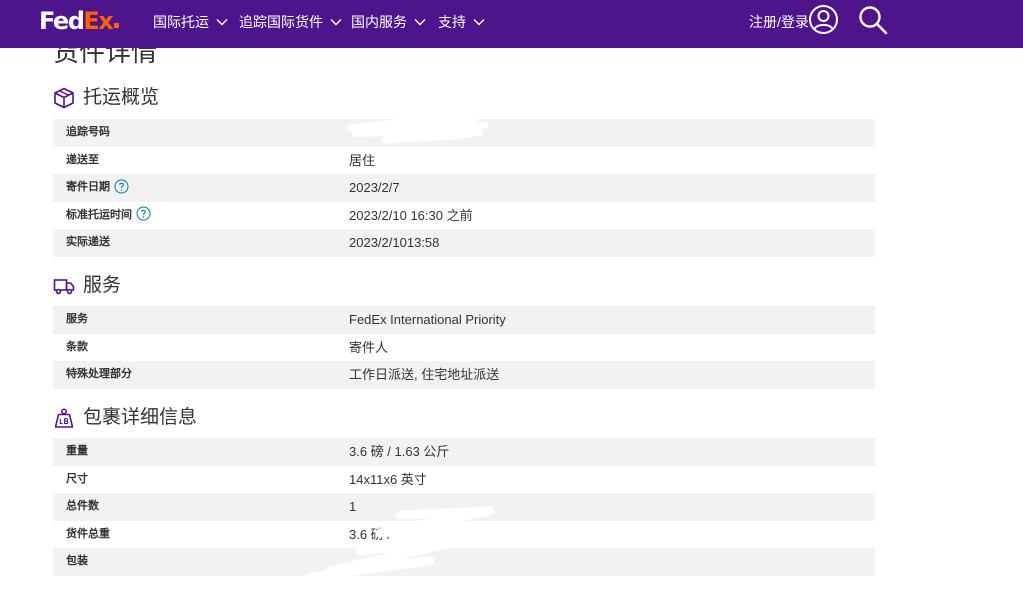  I want to click on table-row: 标准托运时间 2023/2/10 16:30 之前, so click(464, 216).